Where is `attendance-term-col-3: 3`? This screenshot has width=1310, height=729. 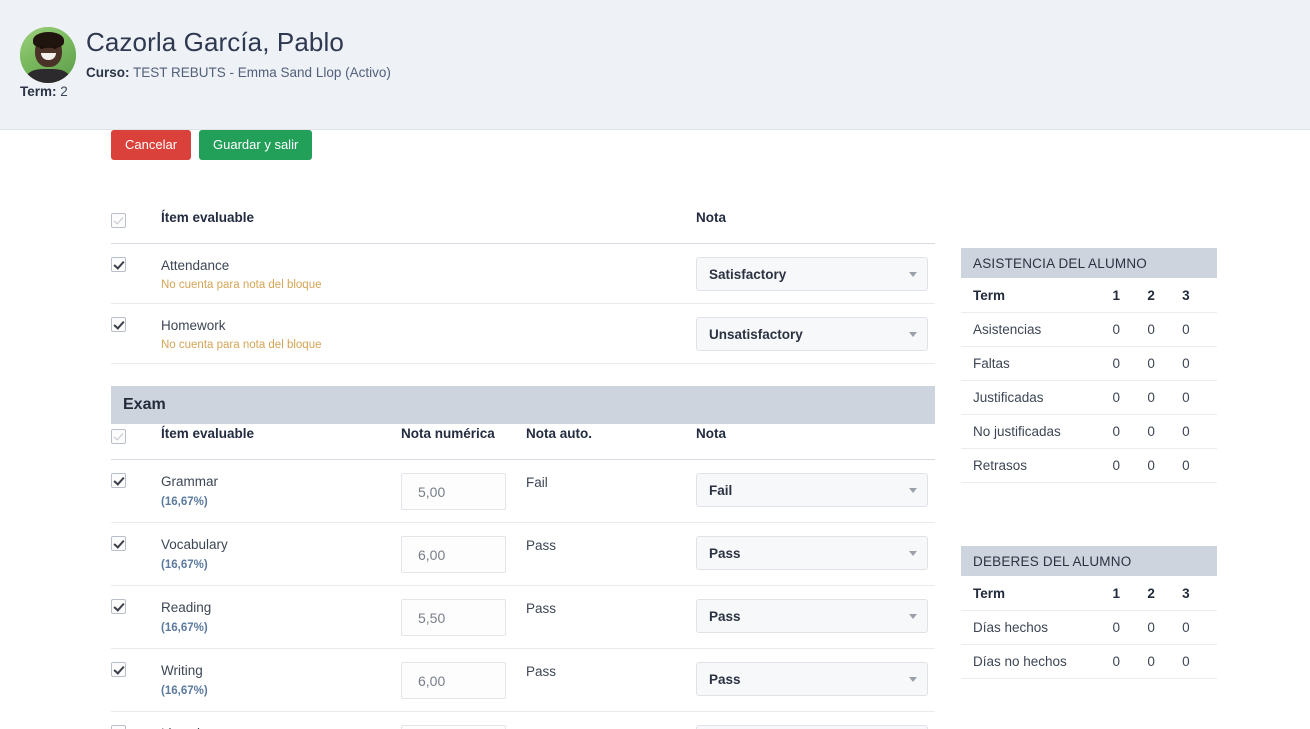 attendance-term-col-3: 3 is located at coordinates (1199, 295).